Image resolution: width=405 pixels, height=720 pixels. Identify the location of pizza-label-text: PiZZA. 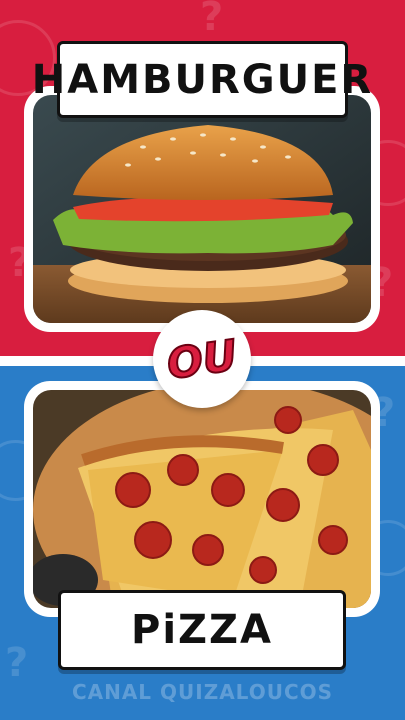
(202, 630).